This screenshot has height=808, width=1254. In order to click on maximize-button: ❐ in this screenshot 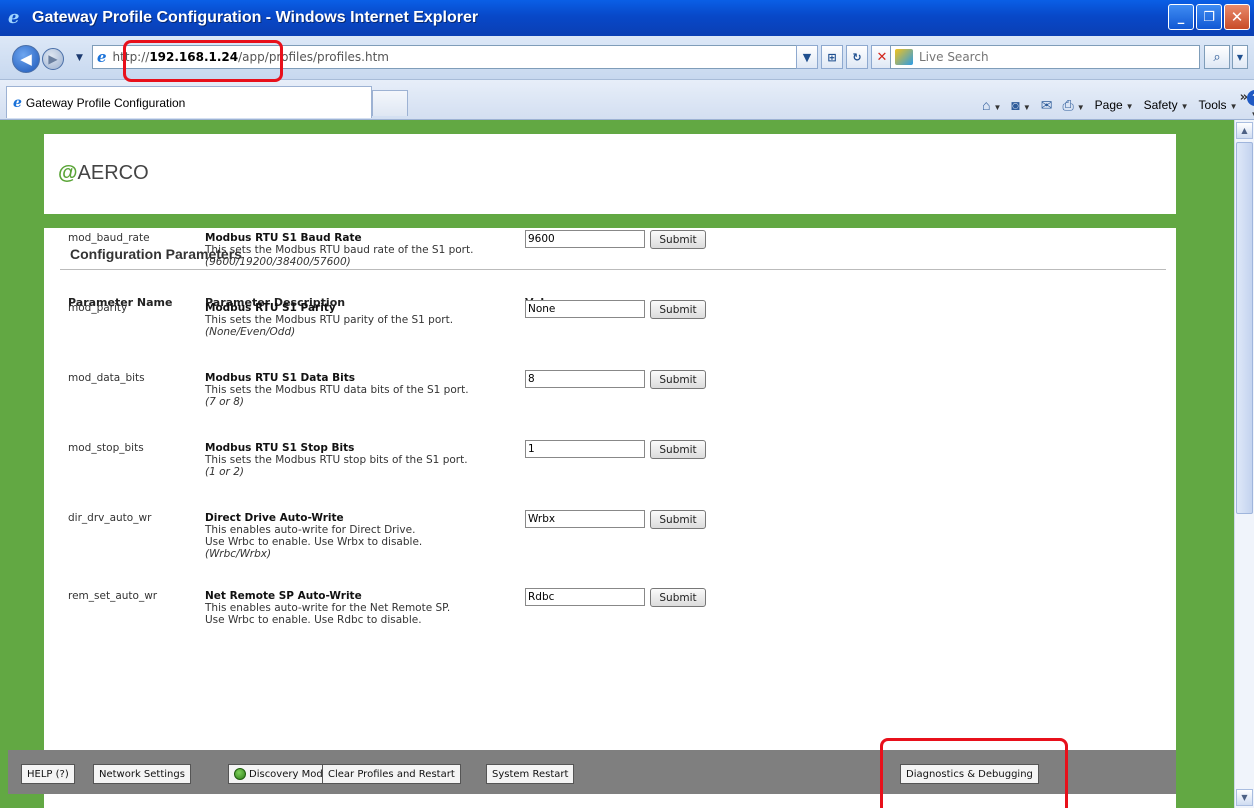, I will do `click(1209, 17)`.